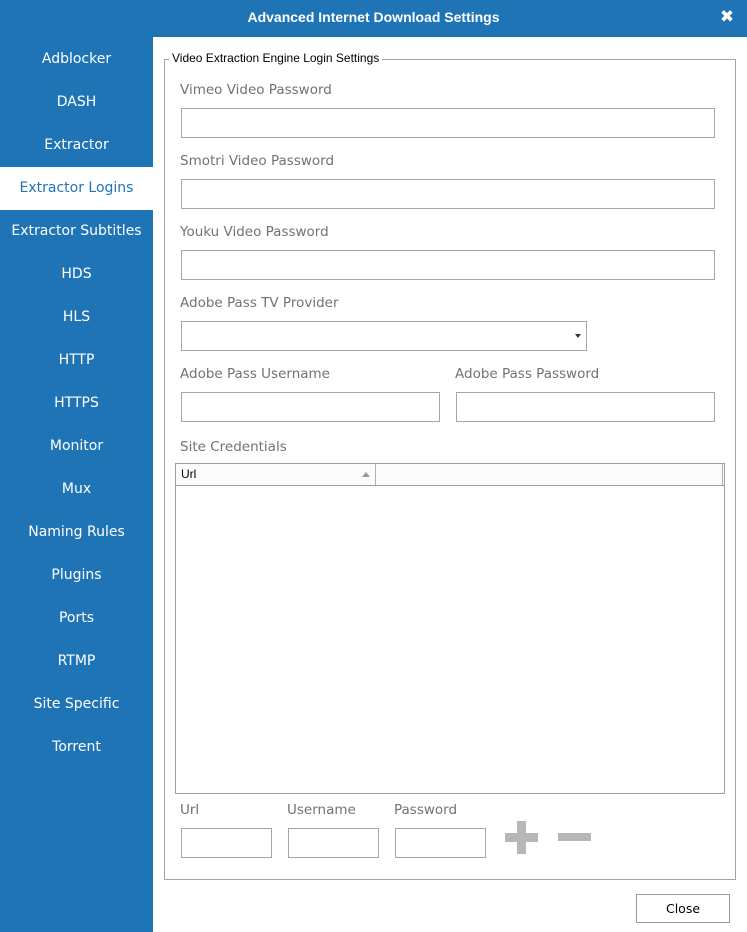 This screenshot has width=747, height=932. What do you see at coordinates (233, 447) in the screenshot?
I see `site-credentials-label: Site Credentials` at bounding box center [233, 447].